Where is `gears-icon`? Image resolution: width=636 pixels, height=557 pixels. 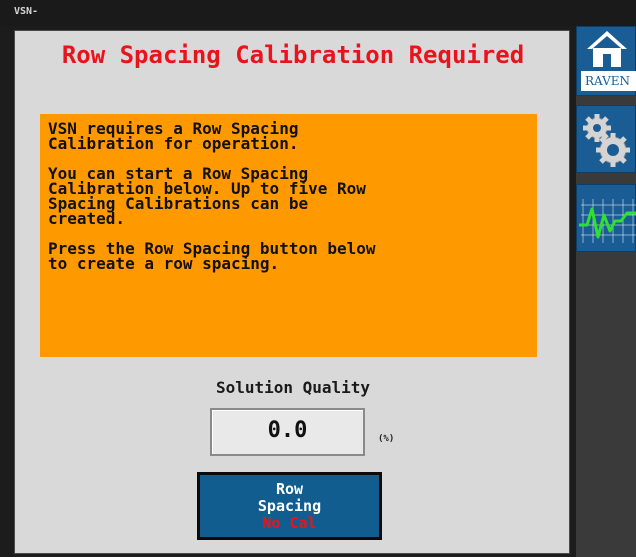 gears-icon is located at coordinates (606, 140).